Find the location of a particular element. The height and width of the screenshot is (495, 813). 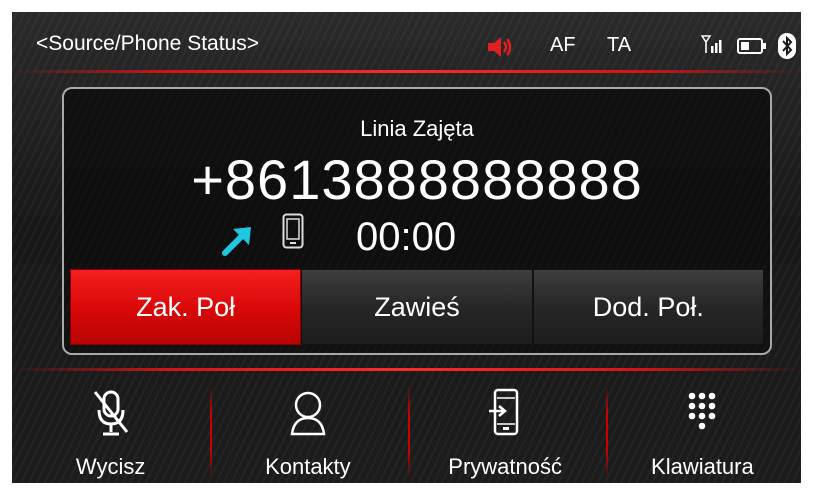

end-call-button: Zak. Poł is located at coordinates (186, 307).